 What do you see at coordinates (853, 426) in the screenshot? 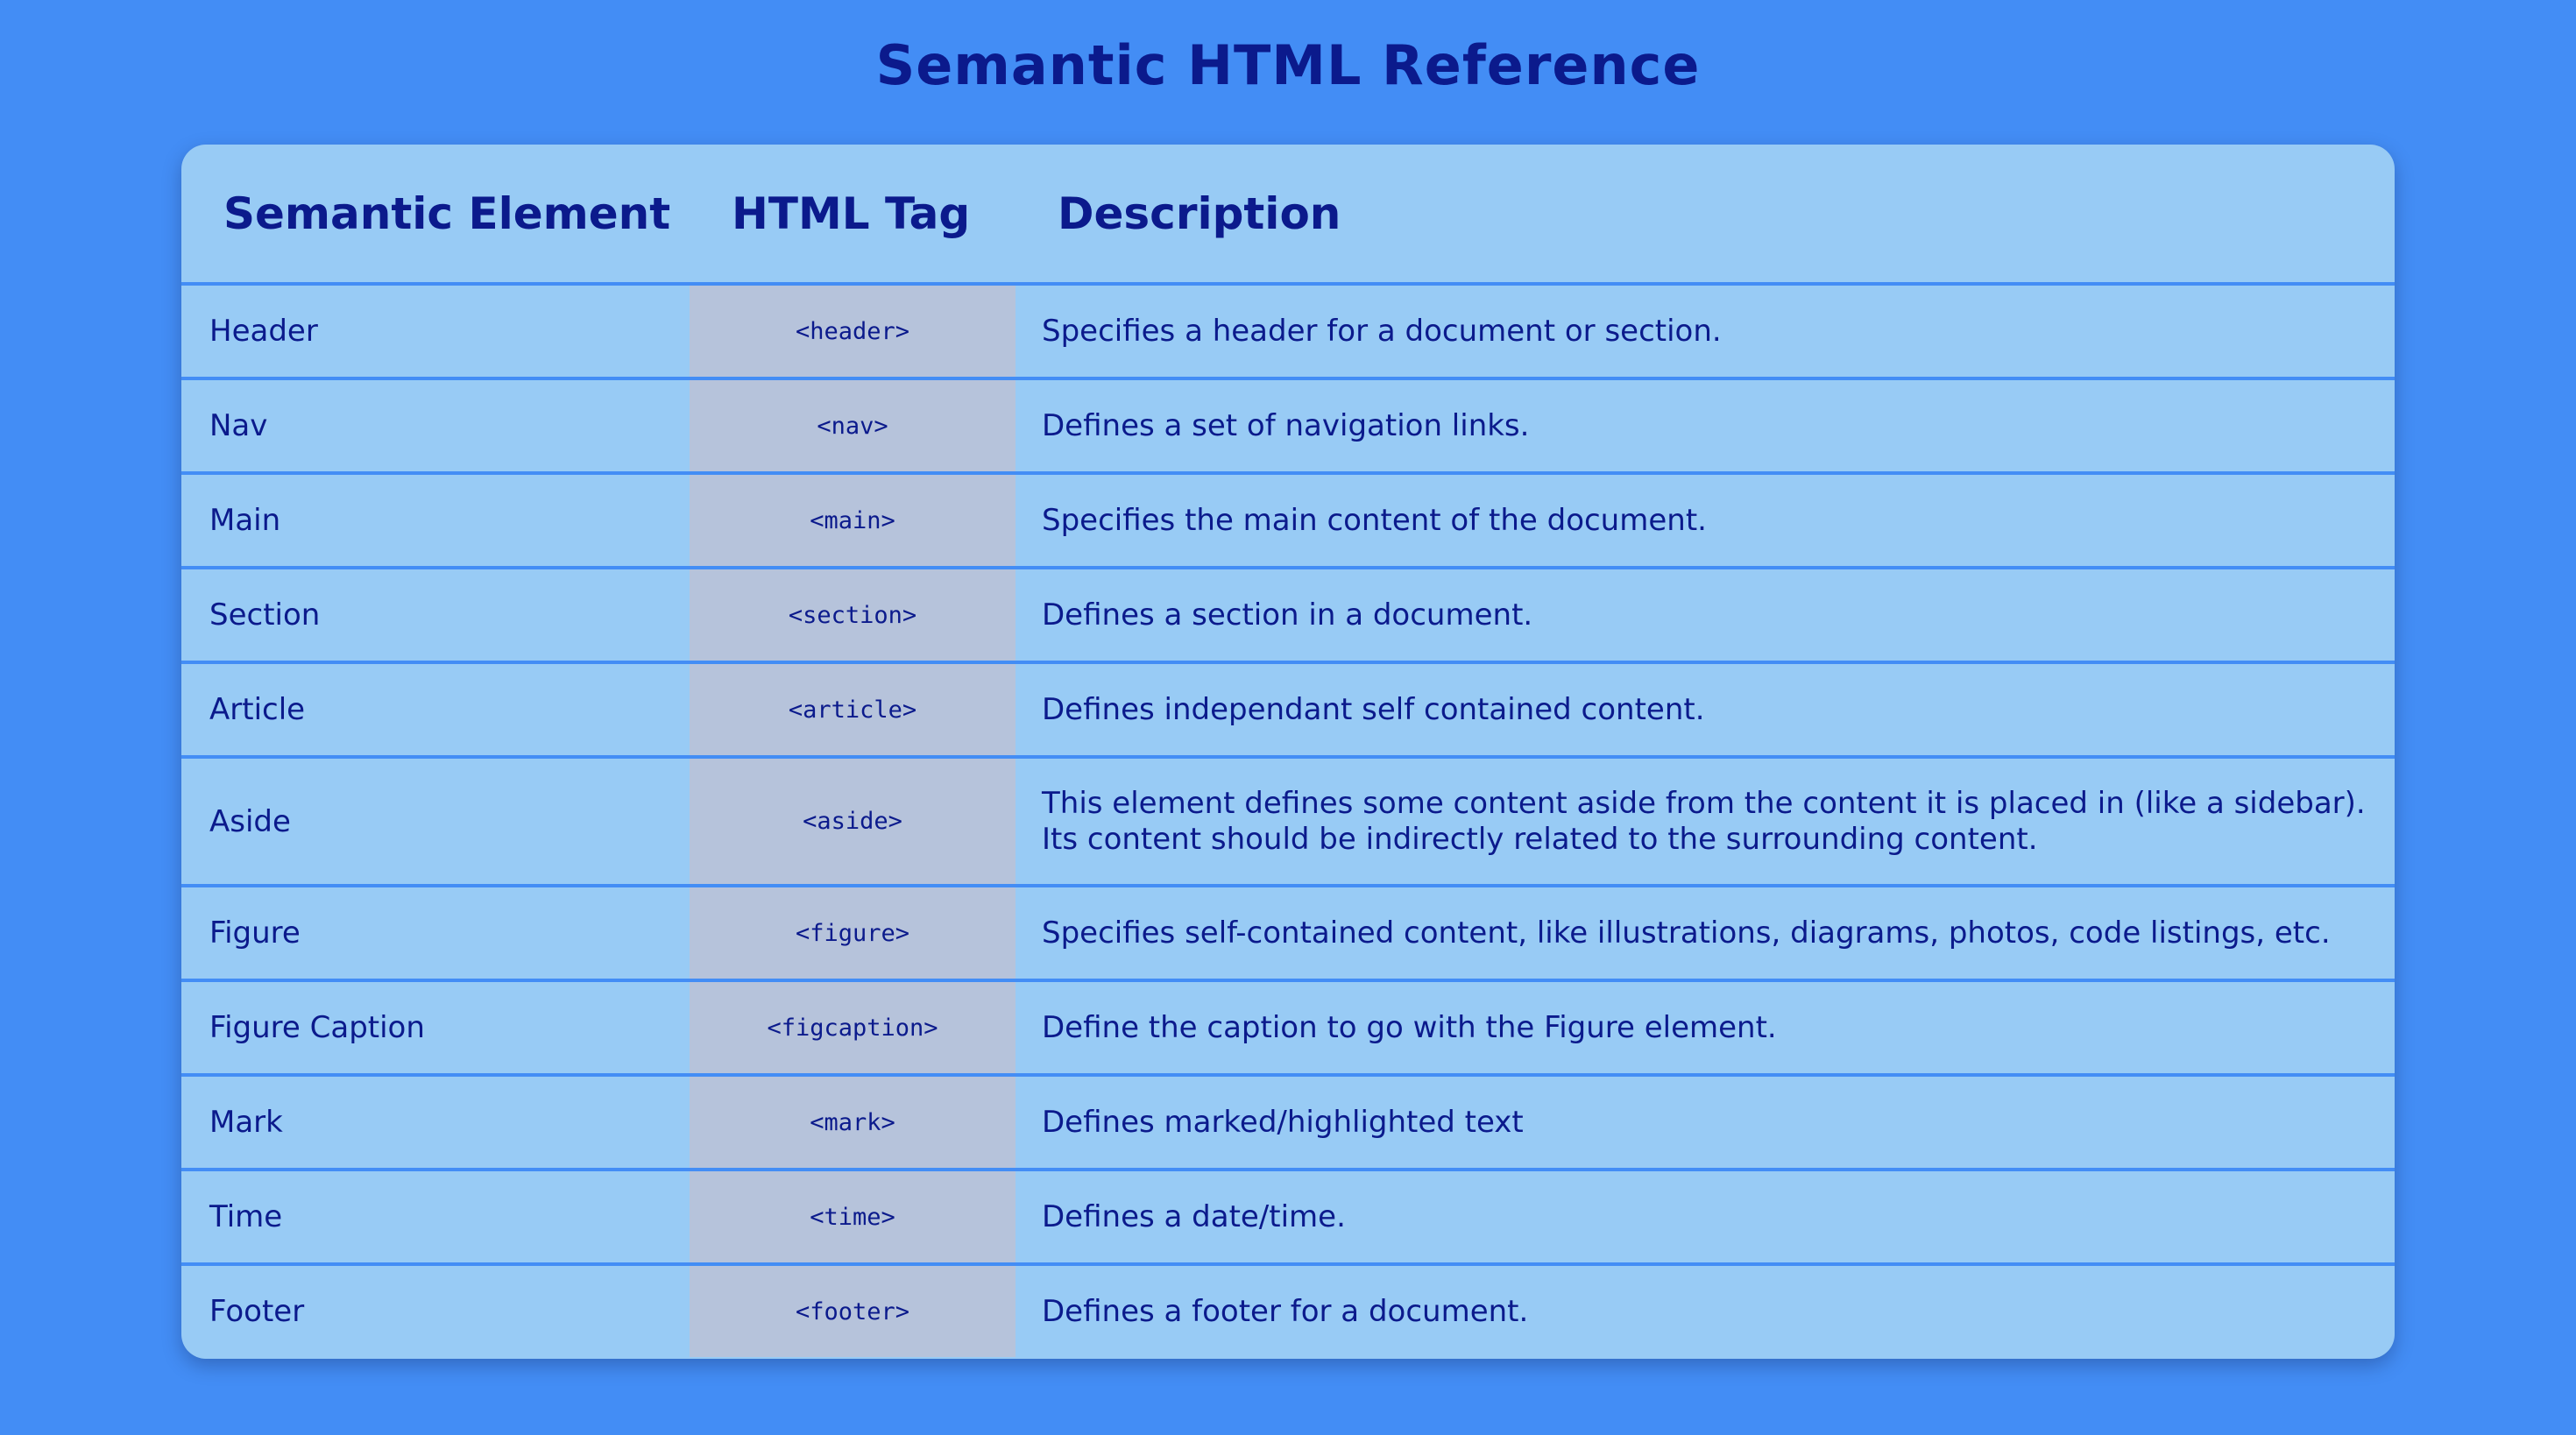
I see `html-tag-cell: <nav>` at bounding box center [853, 426].